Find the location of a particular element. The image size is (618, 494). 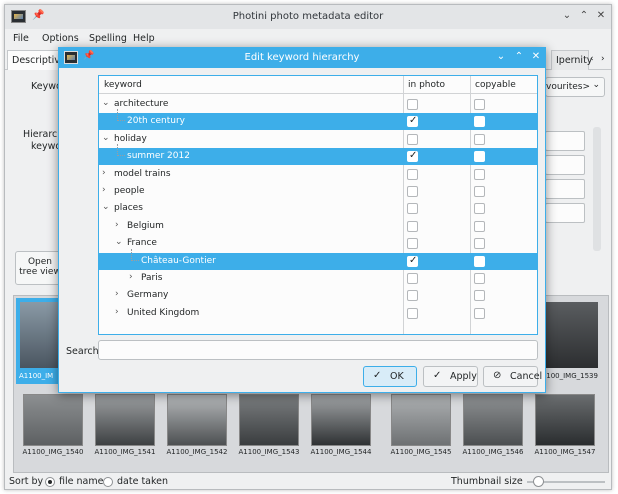

tree-row: ⌄ architecture is located at coordinates (318, 104).